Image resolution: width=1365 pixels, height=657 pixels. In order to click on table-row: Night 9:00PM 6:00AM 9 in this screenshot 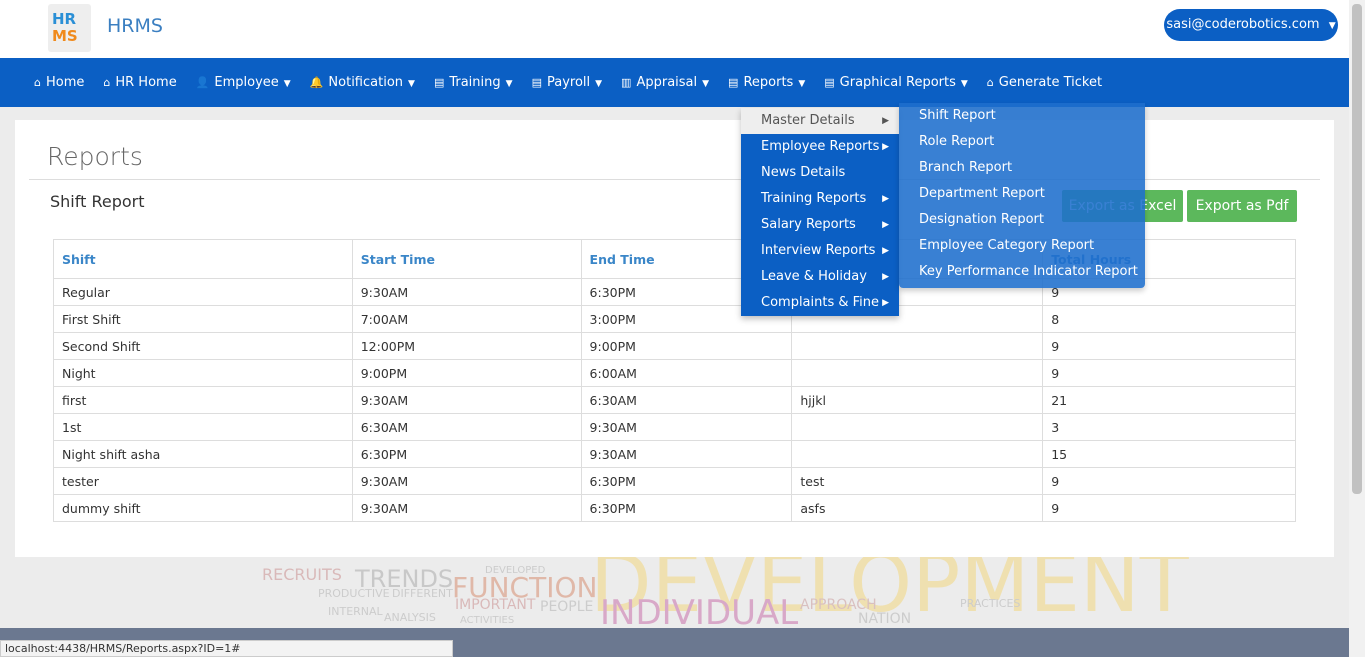, I will do `click(674, 373)`.